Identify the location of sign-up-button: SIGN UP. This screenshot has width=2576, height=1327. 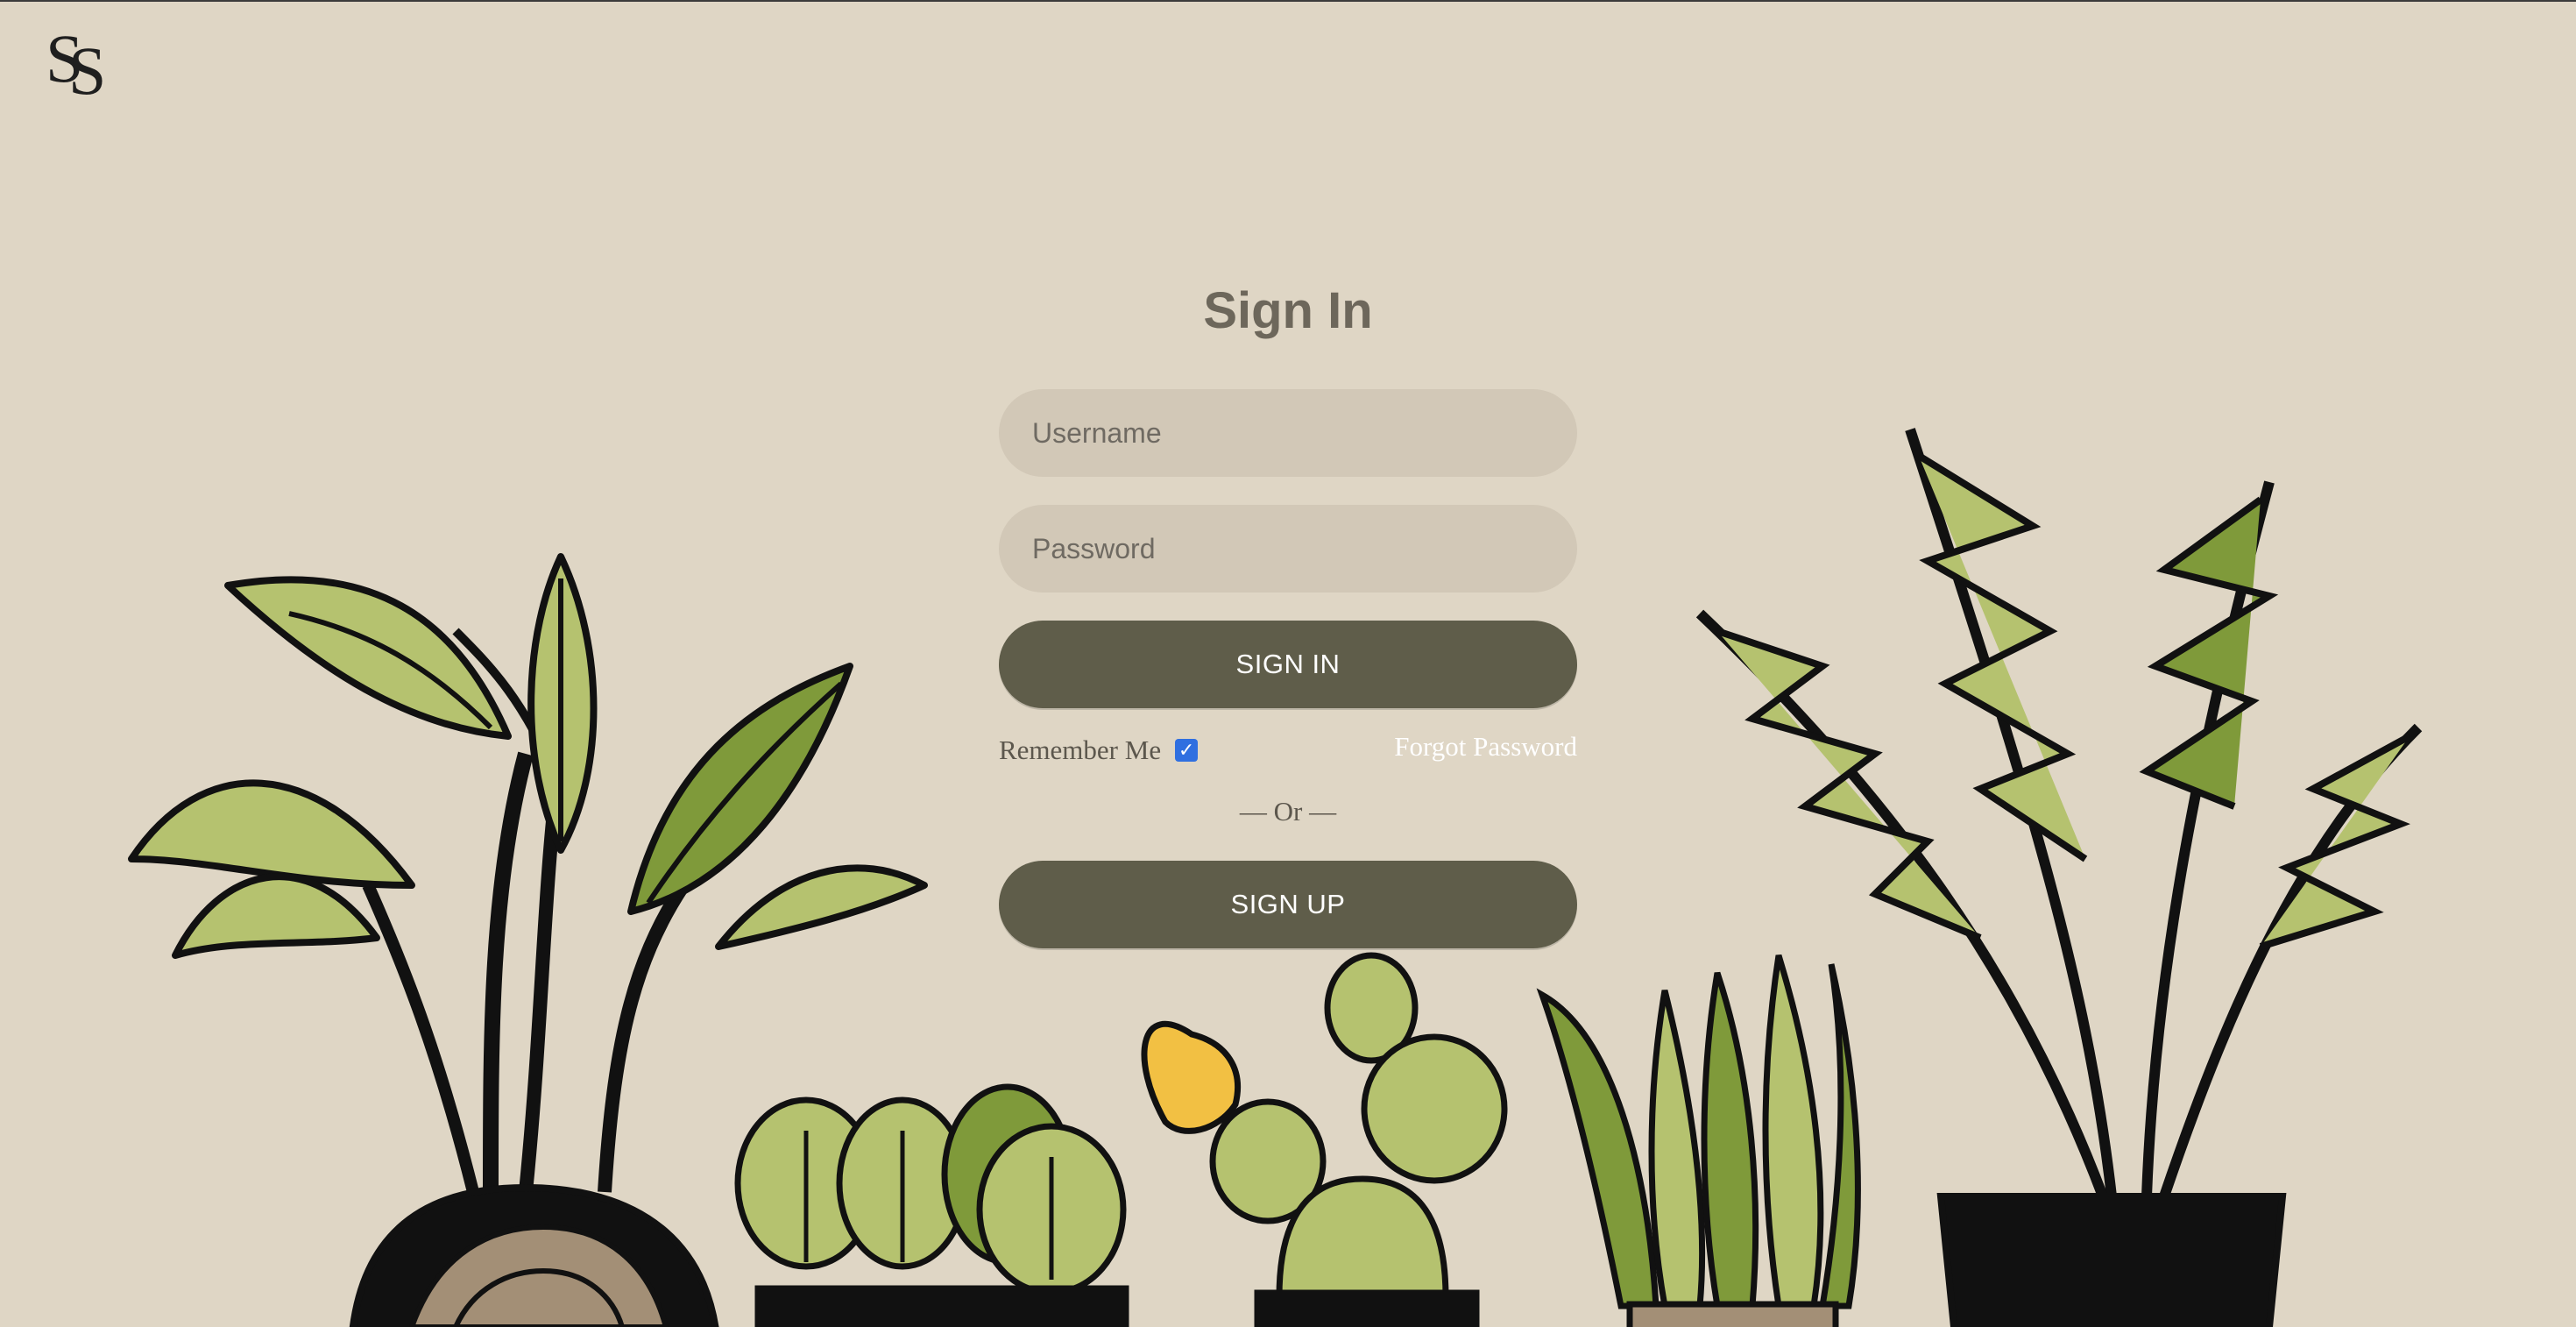
(1288, 904).